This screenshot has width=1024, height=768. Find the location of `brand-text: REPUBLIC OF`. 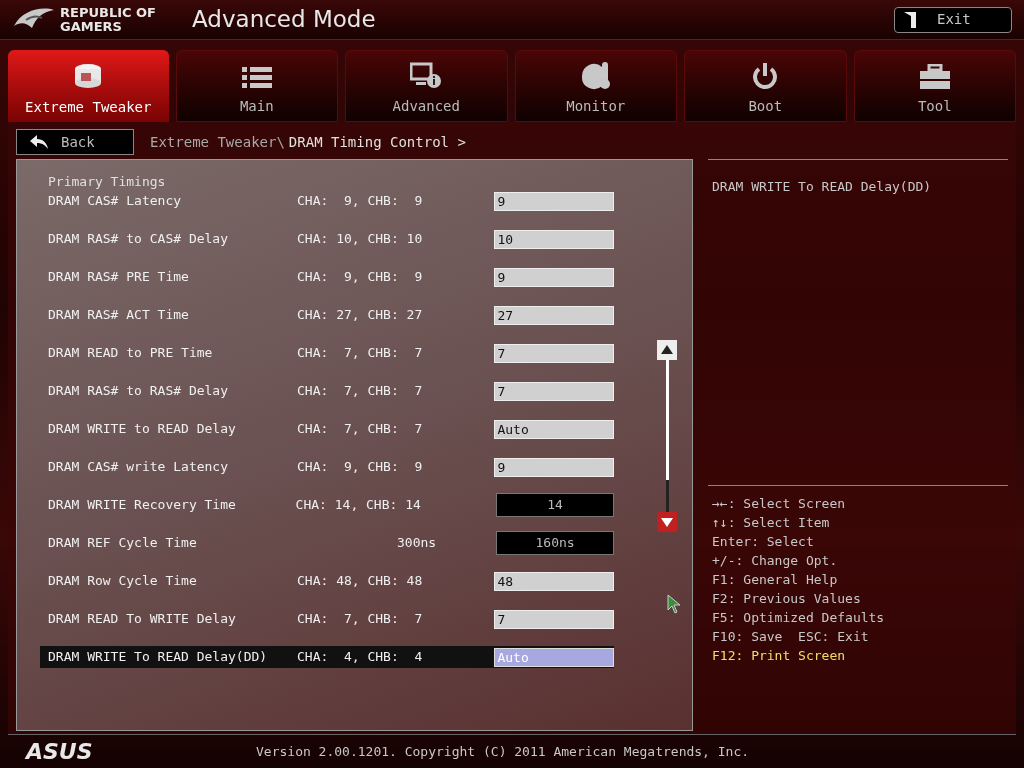

brand-text: REPUBLIC OF is located at coordinates (108, 12).